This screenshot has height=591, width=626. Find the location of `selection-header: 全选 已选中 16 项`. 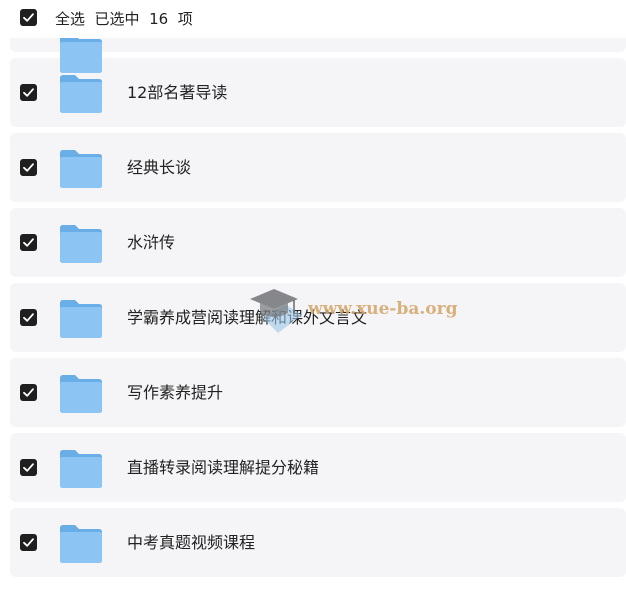

selection-header: 全选 已选中 16 项 is located at coordinates (313, 19).